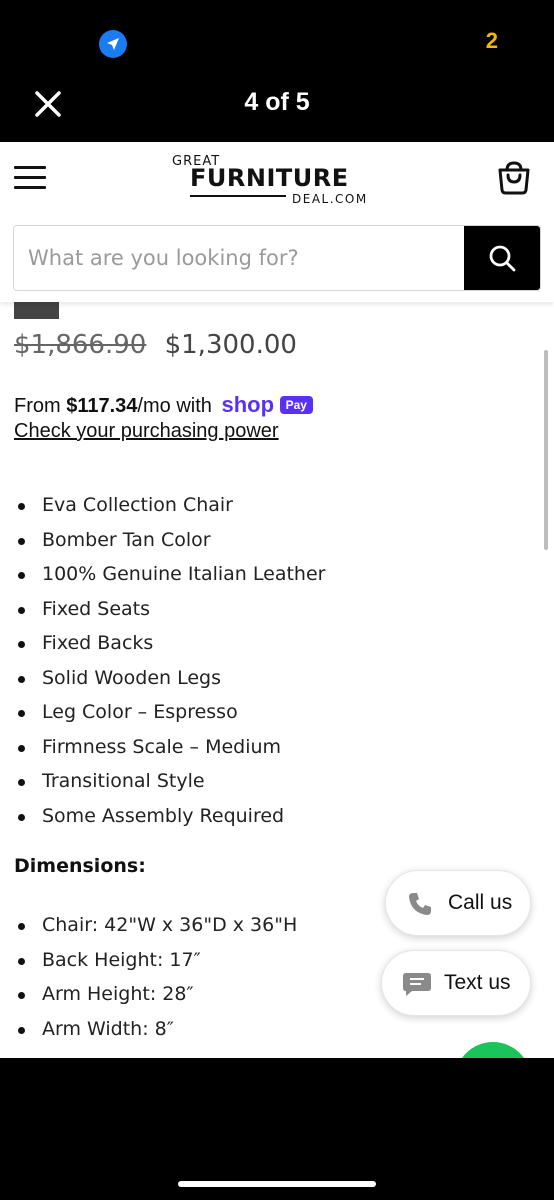  What do you see at coordinates (277, 41) in the screenshot?
I see `status-bar: 2` at bounding box center [277, 41].